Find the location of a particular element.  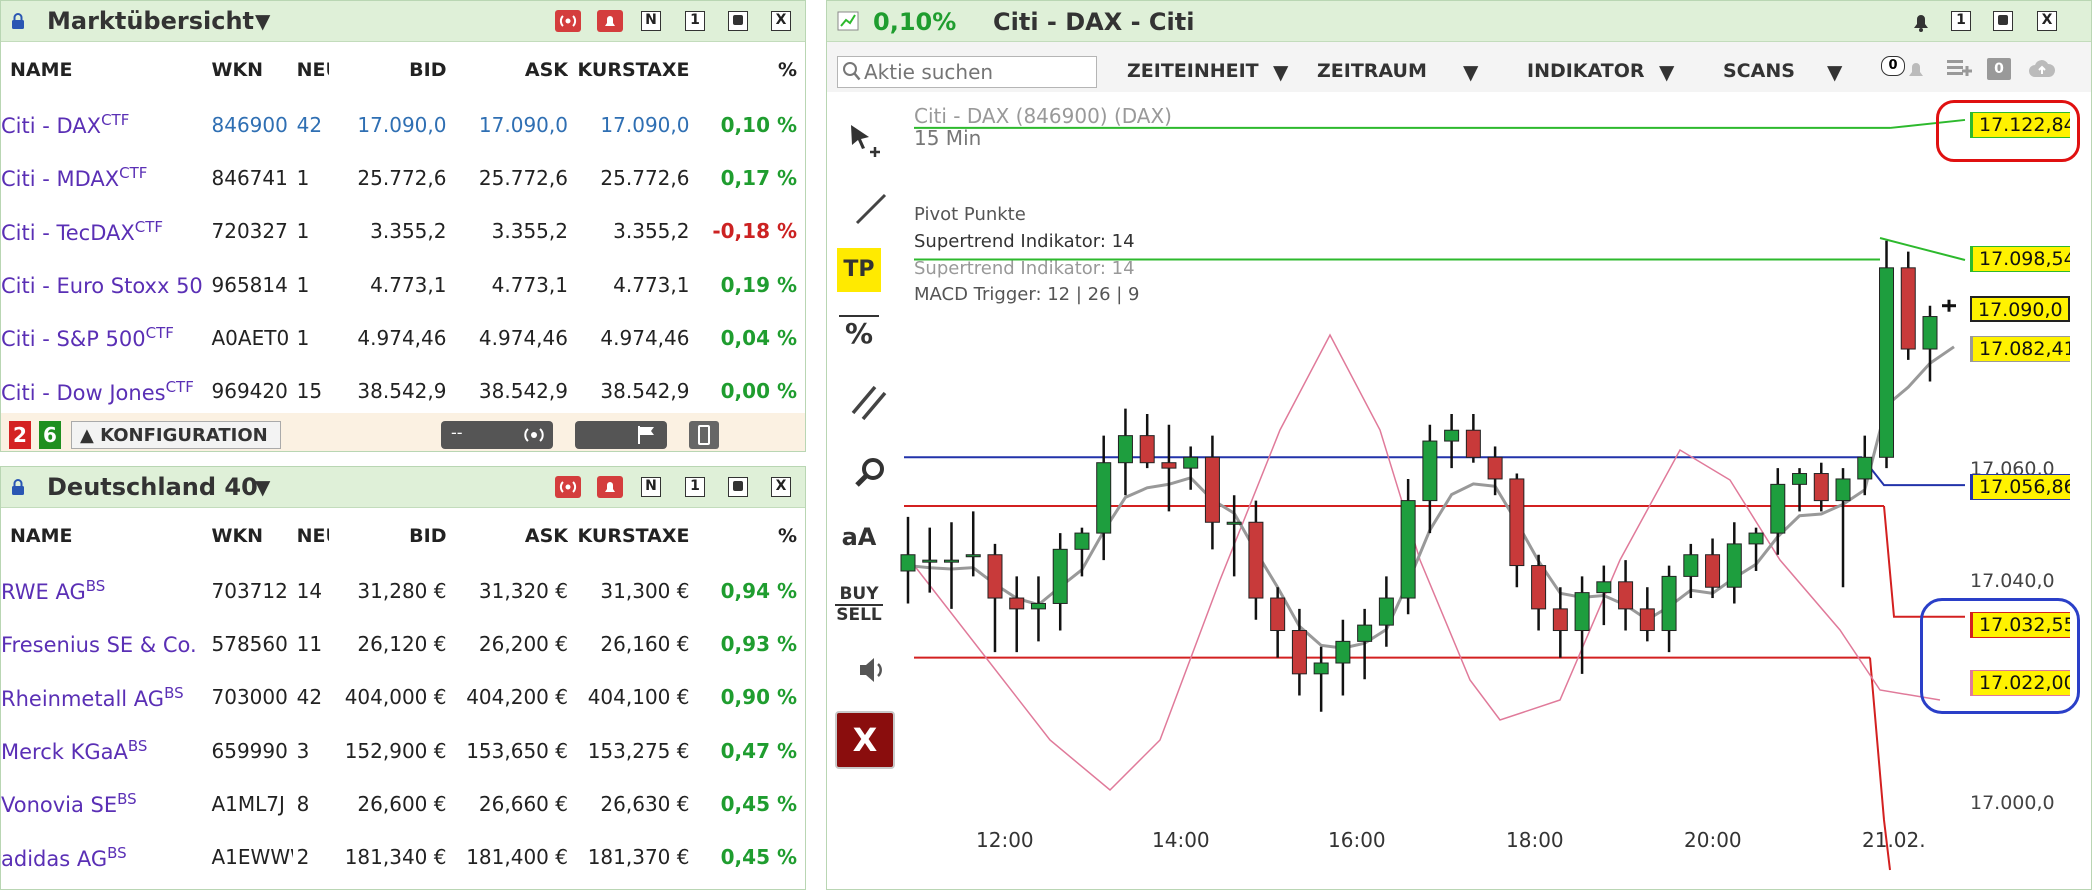

x-tick-label: 16:00 is located at coordinates (1357, 840).